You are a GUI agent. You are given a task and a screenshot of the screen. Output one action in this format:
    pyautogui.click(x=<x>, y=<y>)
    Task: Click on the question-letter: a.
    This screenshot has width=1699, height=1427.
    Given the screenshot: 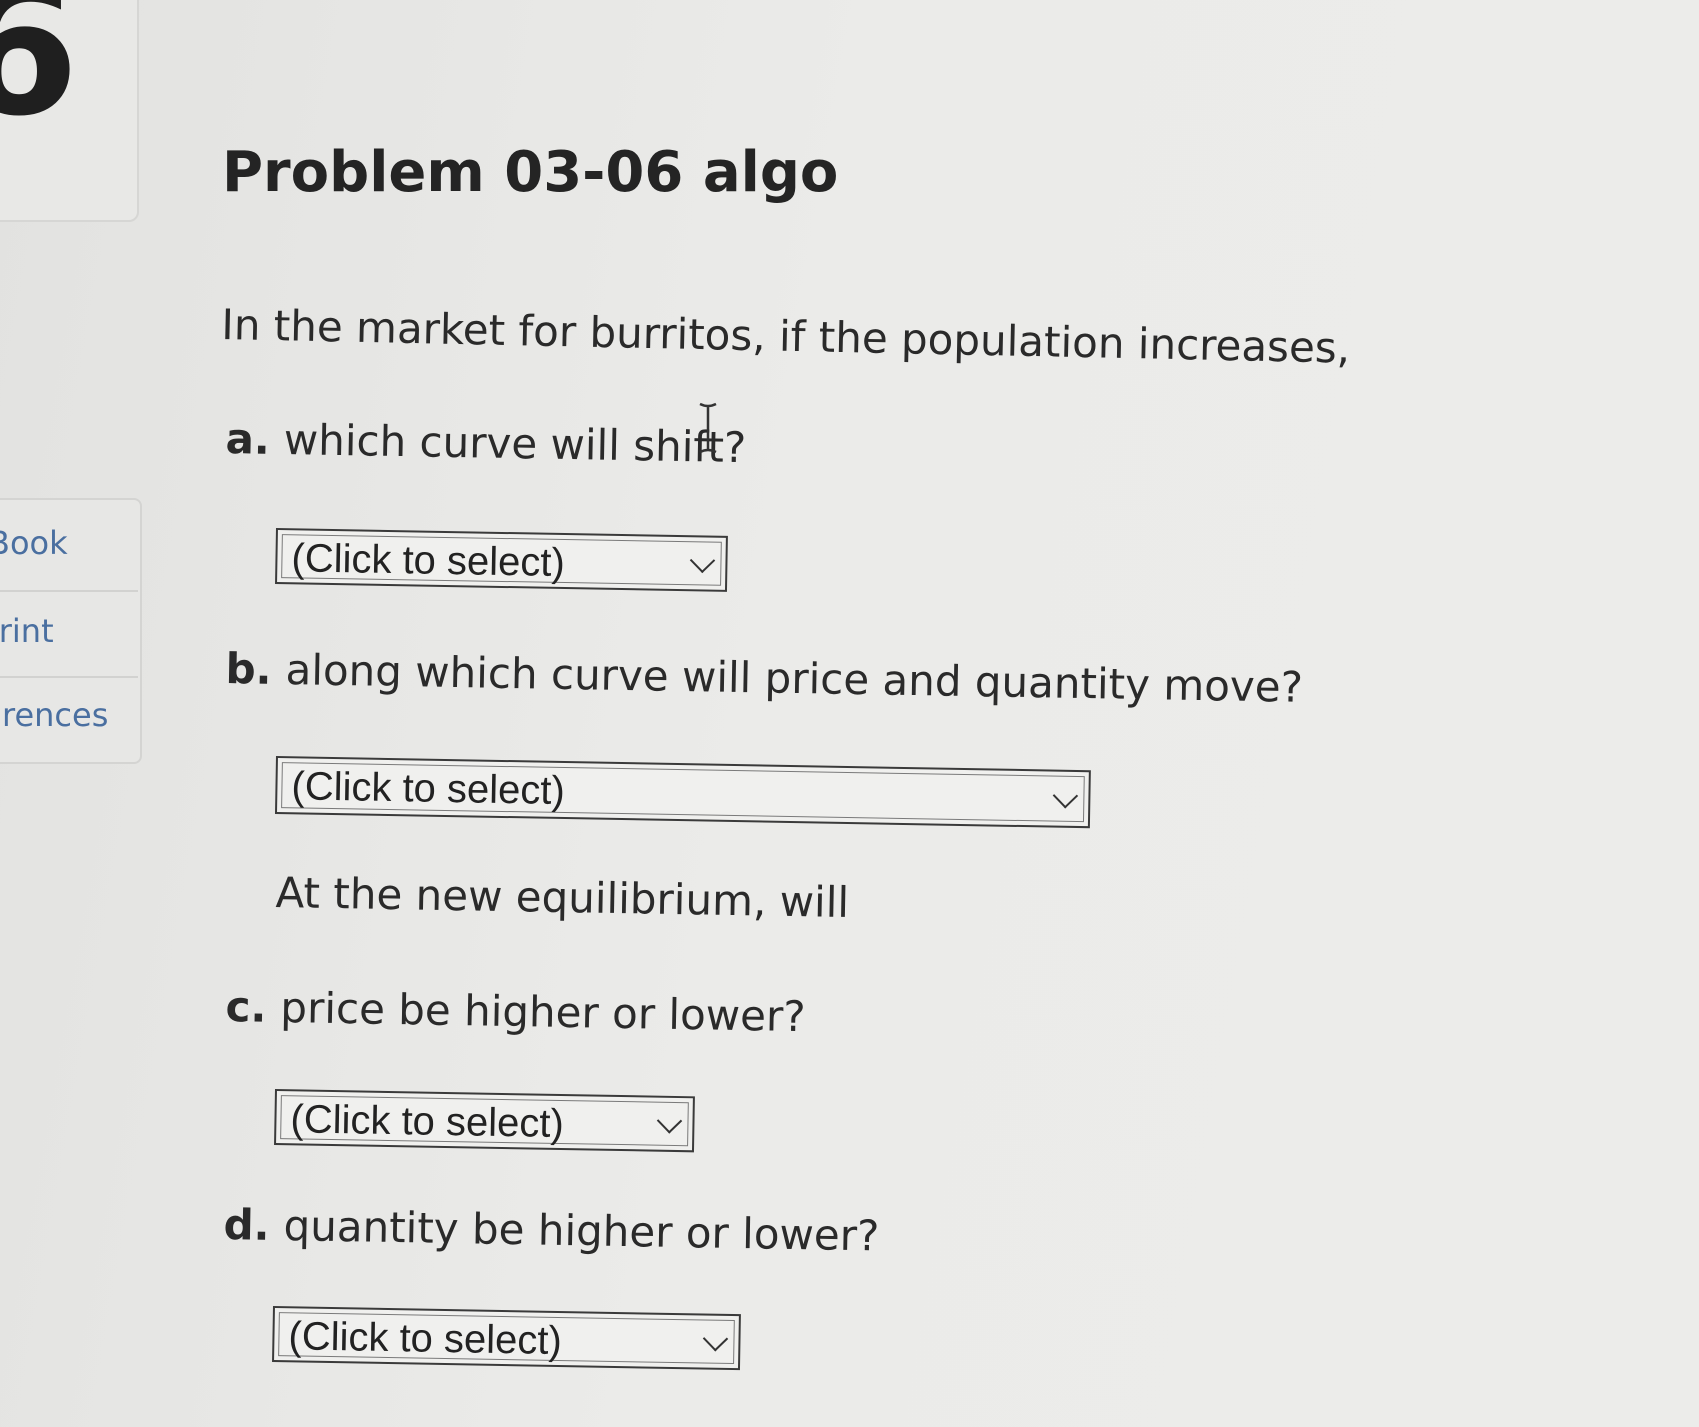 What is the action you would take?
    pyautogui.click(x=248, y=439)
    